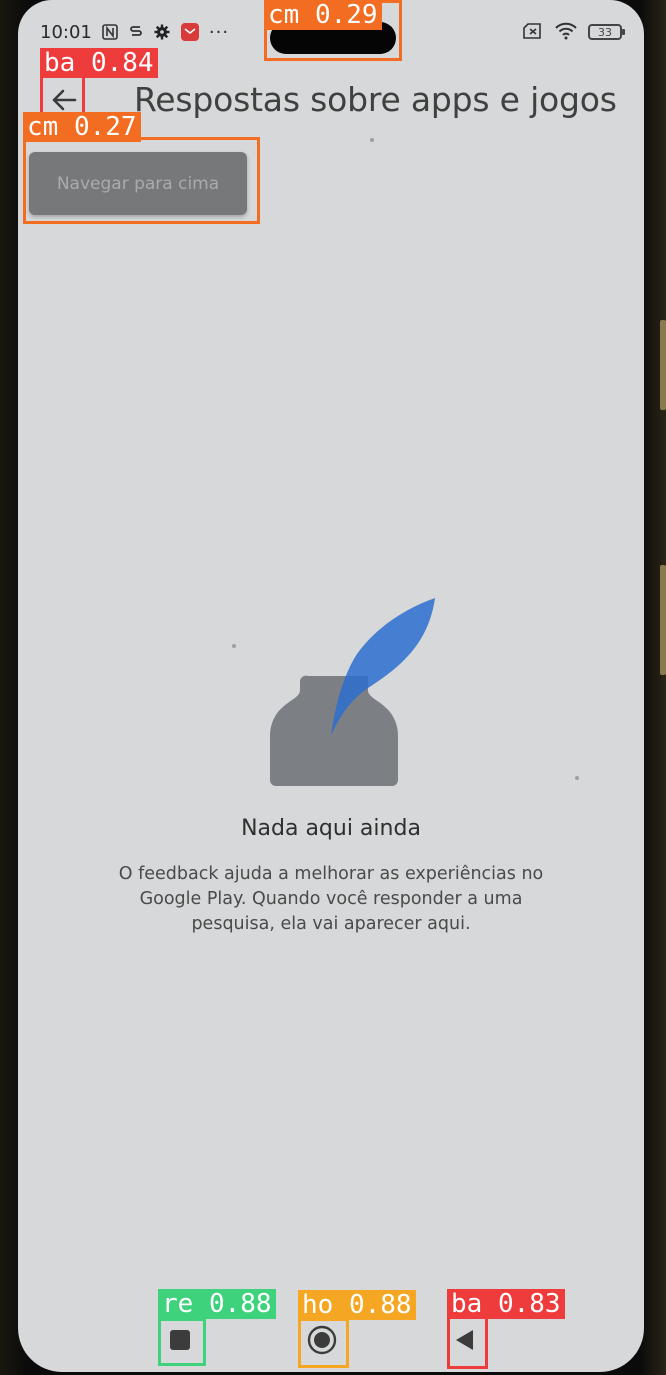  What do you see at coordinates (323, 1343) in the screenshot?
I see `detection-box-home` at bounding box center [323, 1343].